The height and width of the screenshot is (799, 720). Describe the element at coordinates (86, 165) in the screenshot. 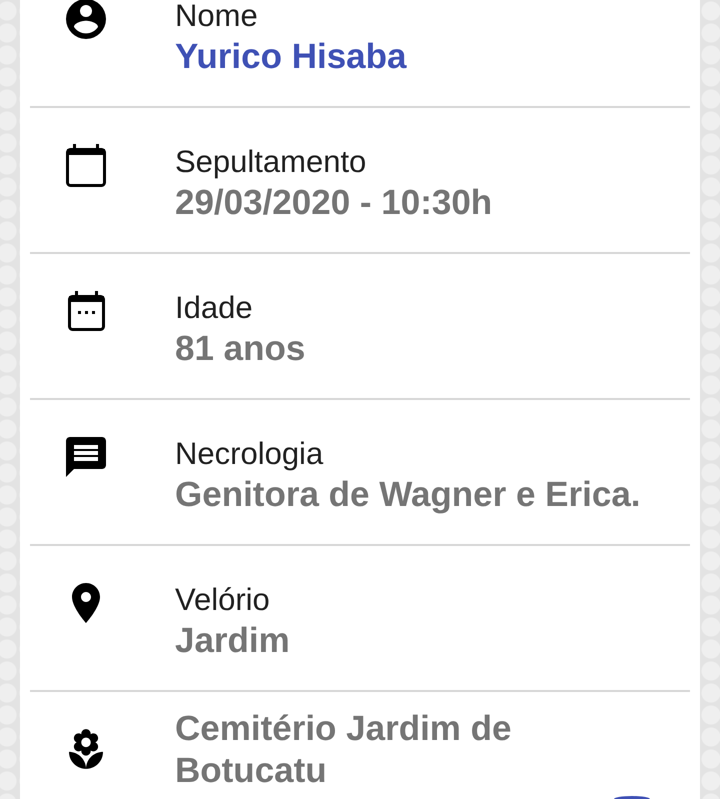

I see `calendar-icon` at that location.